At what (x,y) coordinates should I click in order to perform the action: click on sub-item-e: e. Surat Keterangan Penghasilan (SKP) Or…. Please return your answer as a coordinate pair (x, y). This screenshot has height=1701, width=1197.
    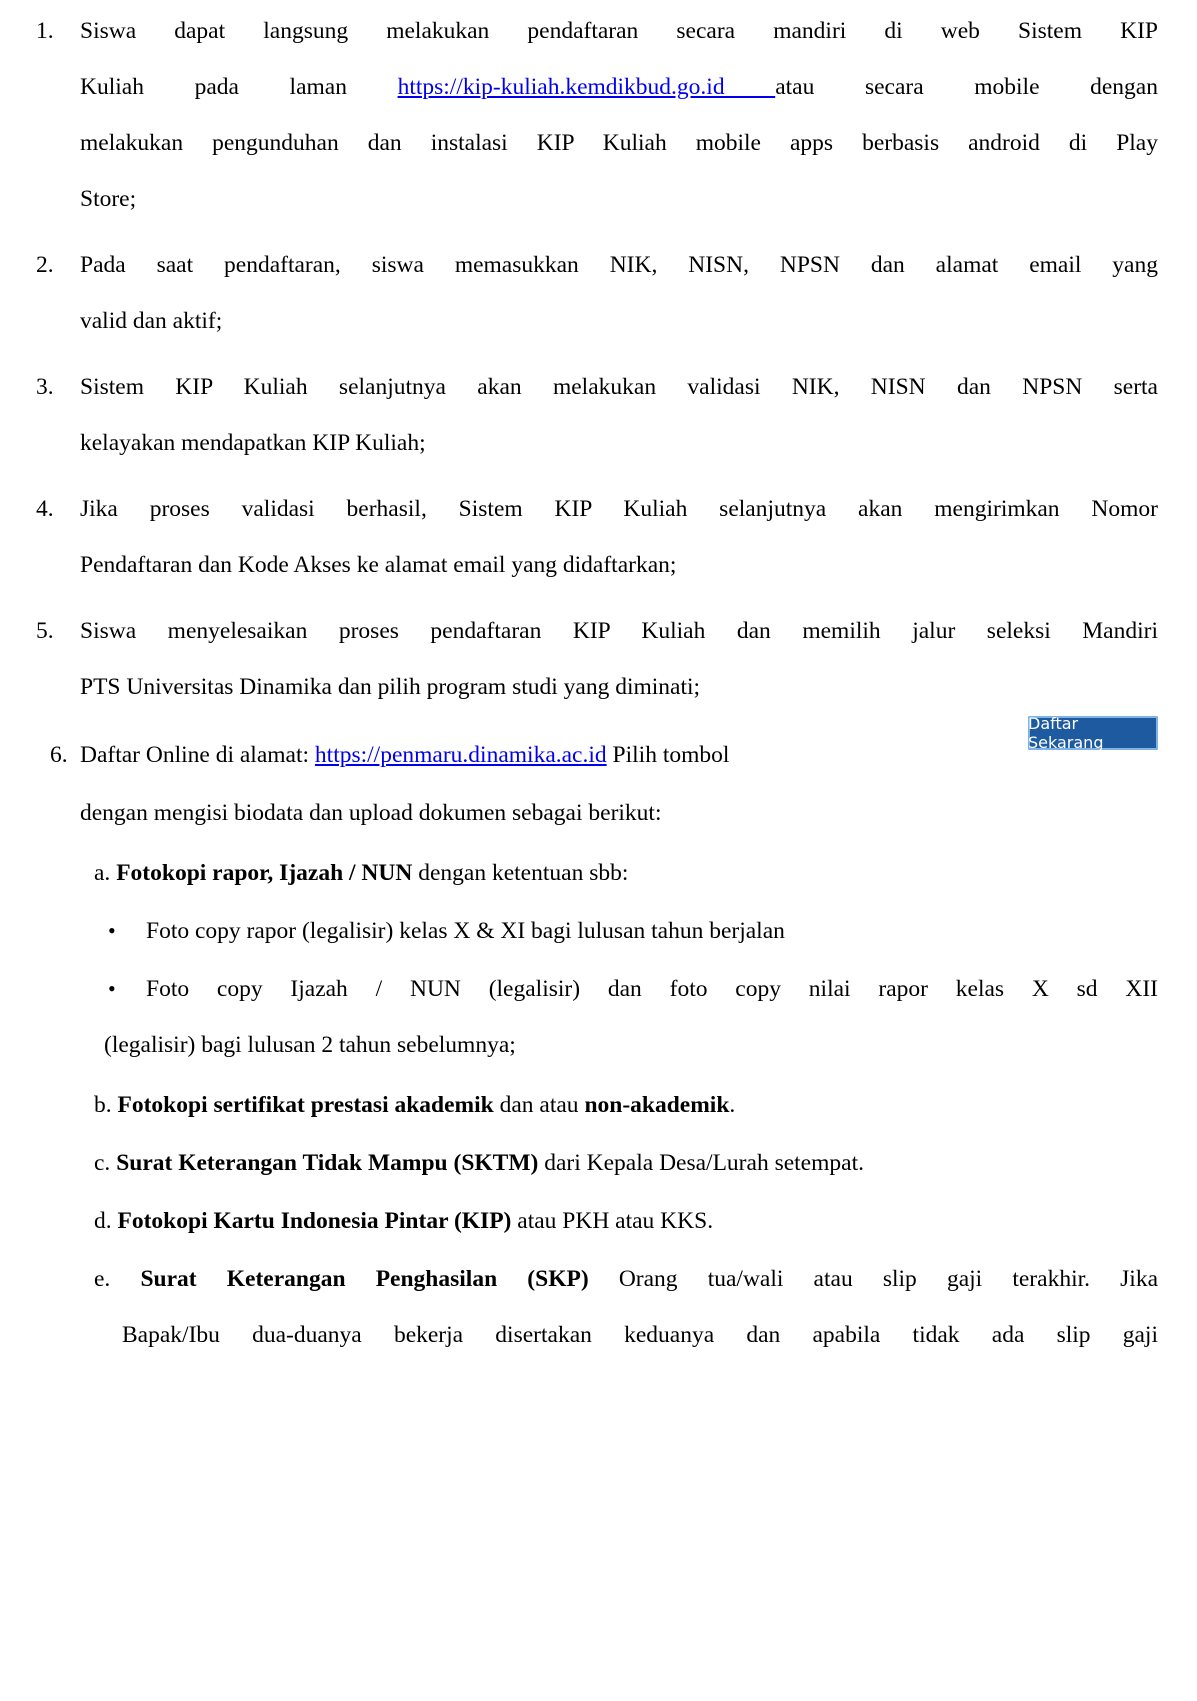
    Looking at the image, I should click on (626, 1279).